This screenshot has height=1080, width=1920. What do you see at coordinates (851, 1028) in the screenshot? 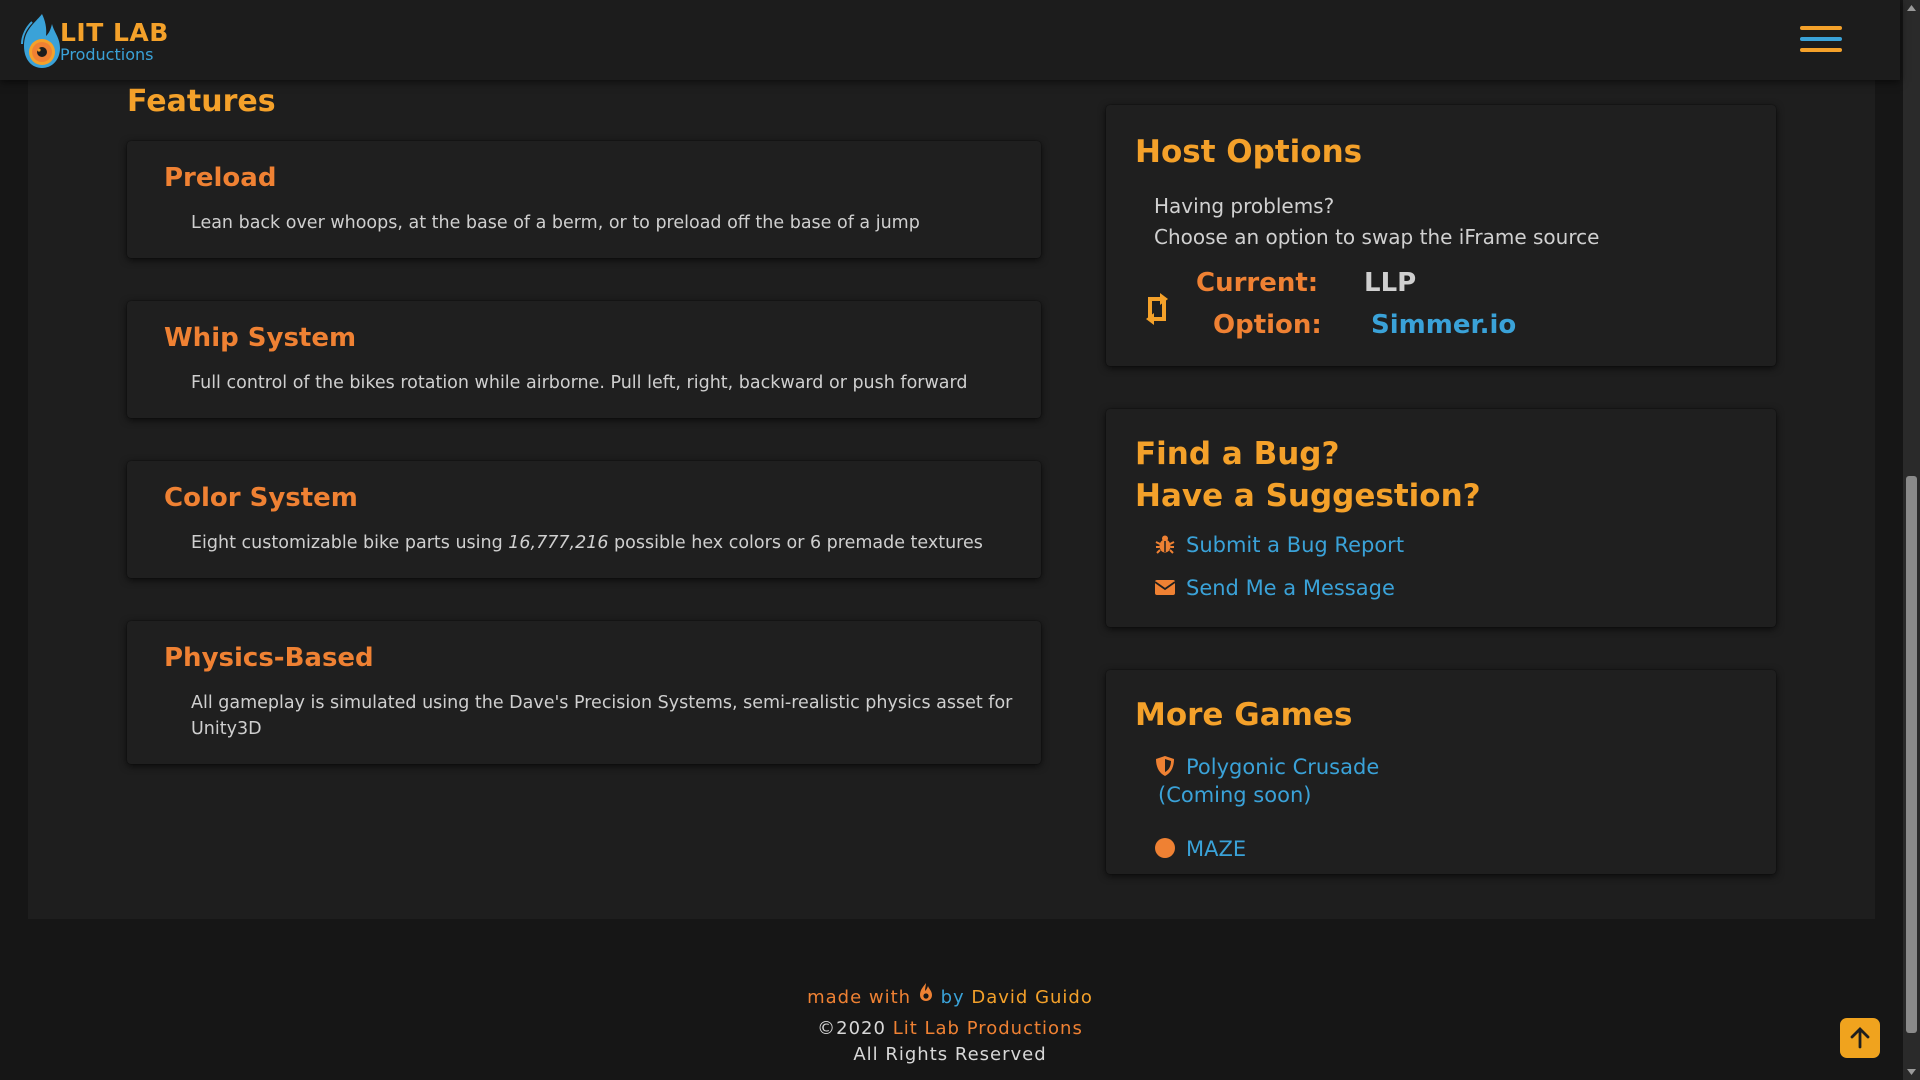
I see `copyright-text: ©2020` at bounding box center [851, 1028].